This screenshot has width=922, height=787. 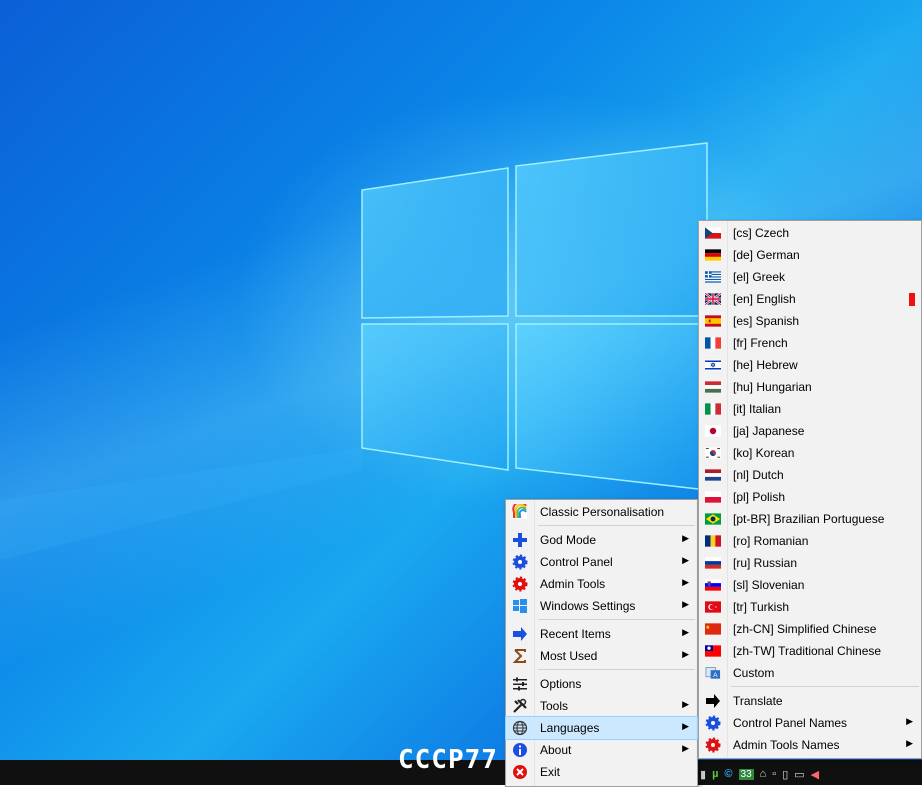 What do you see at coordinates (764, 299) in the screenshot?
I see `menu-item-label: [en] English` at bounding box center [764, 299].